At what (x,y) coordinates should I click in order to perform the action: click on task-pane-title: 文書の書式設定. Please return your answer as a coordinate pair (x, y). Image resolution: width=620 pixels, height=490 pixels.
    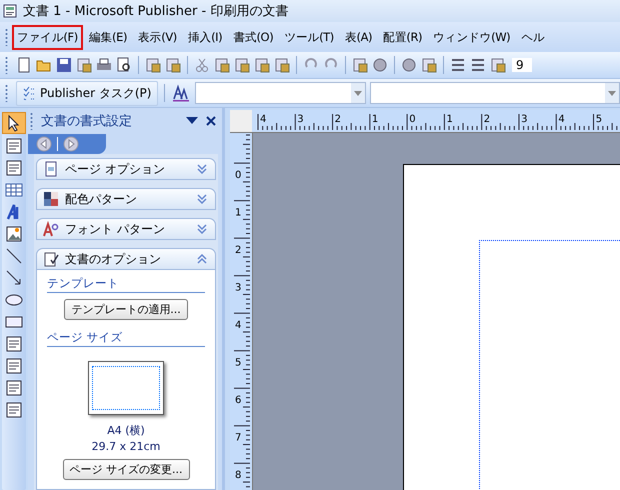
    Looking at the image, I should click on (87, 121).